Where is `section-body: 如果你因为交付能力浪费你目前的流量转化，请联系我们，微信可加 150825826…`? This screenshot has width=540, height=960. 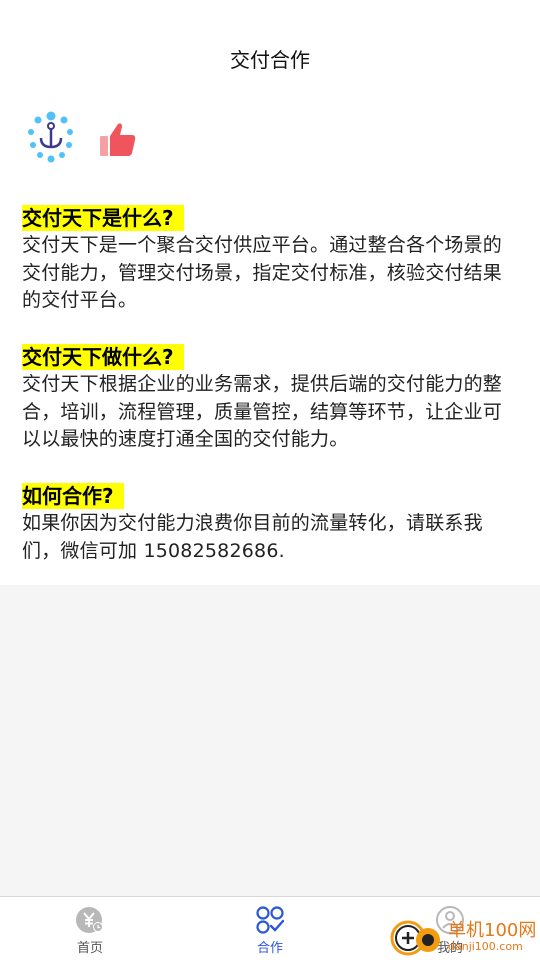 section-body: 如果你因为交付能力浪费你目前的流量转化，请联系我们，微信可加 150825826… is located at coordinates (252, 537).